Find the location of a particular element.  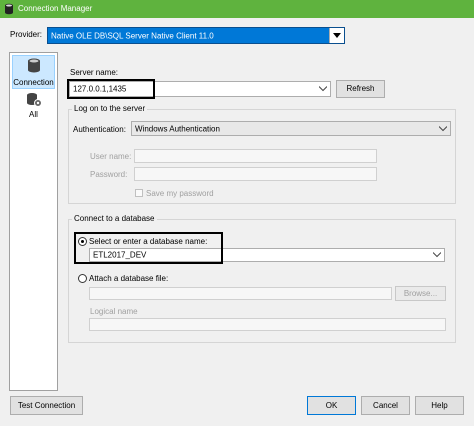

logical-name-field is located at coordinates (267, 324).